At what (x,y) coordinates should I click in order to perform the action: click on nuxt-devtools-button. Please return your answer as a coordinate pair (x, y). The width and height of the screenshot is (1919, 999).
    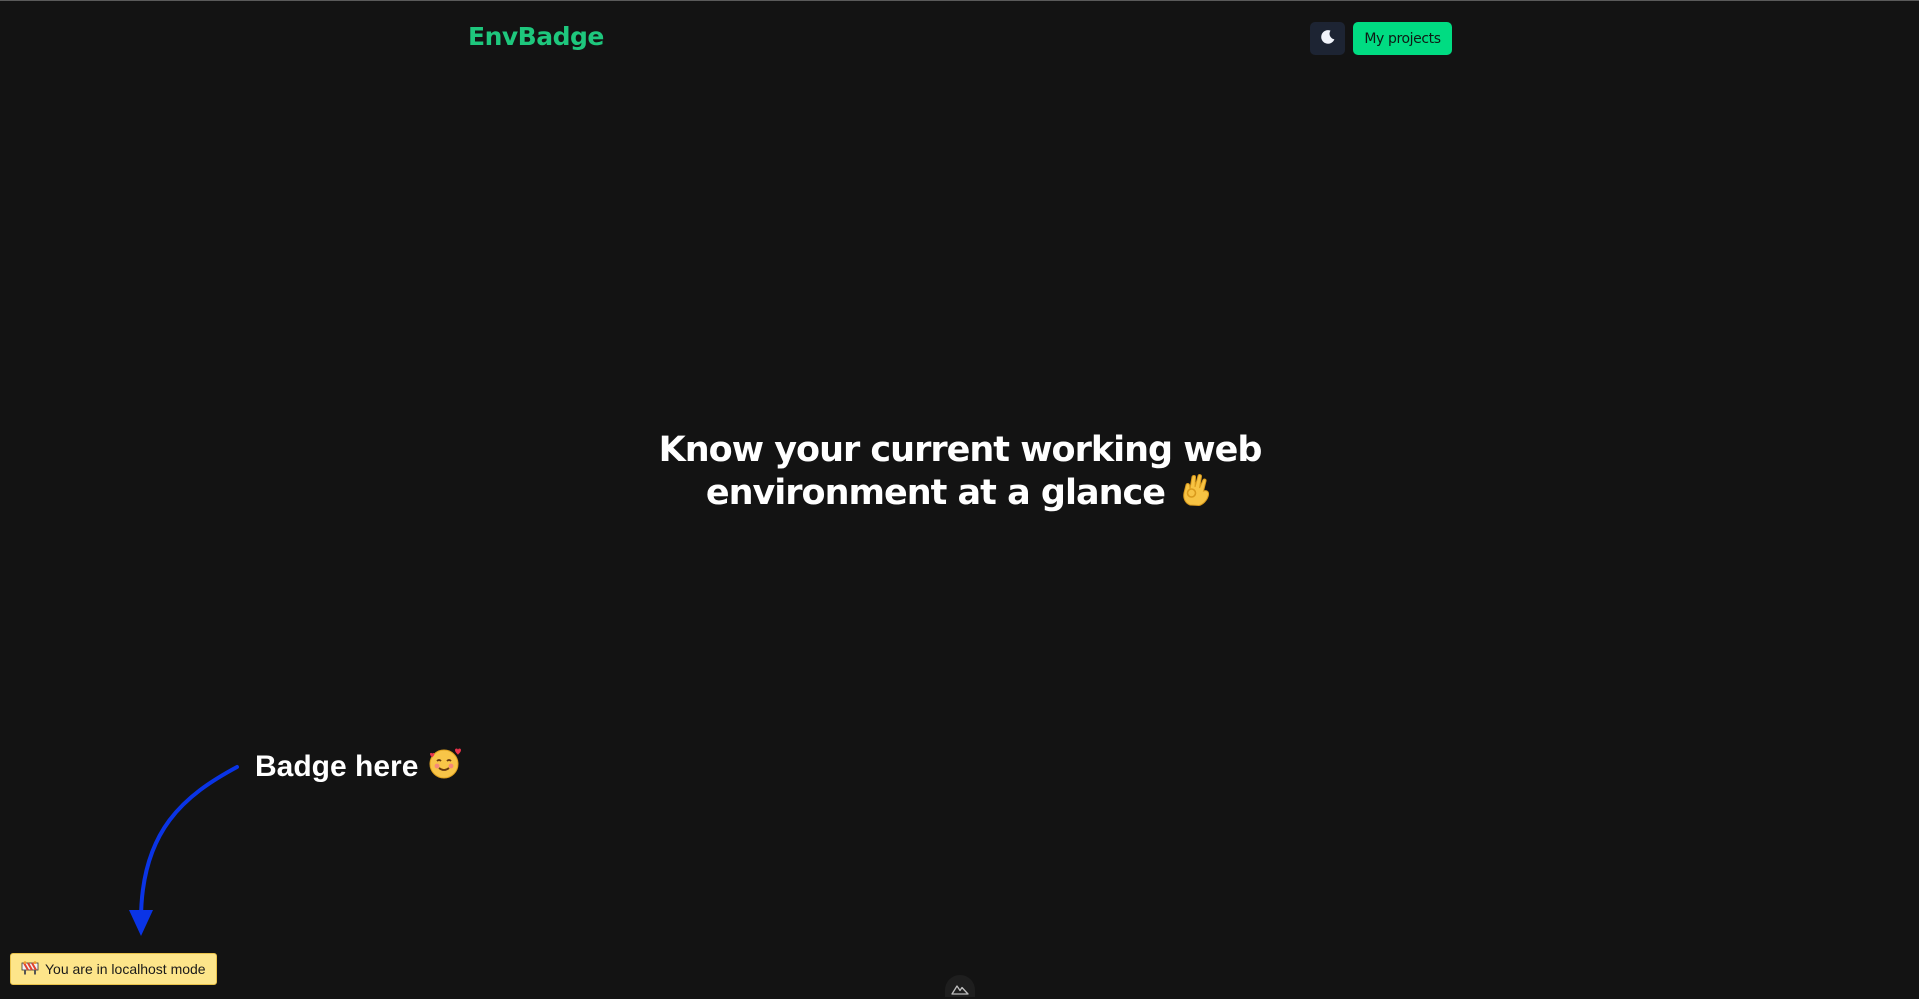
    Looking at the image, I should click on (960, 986).